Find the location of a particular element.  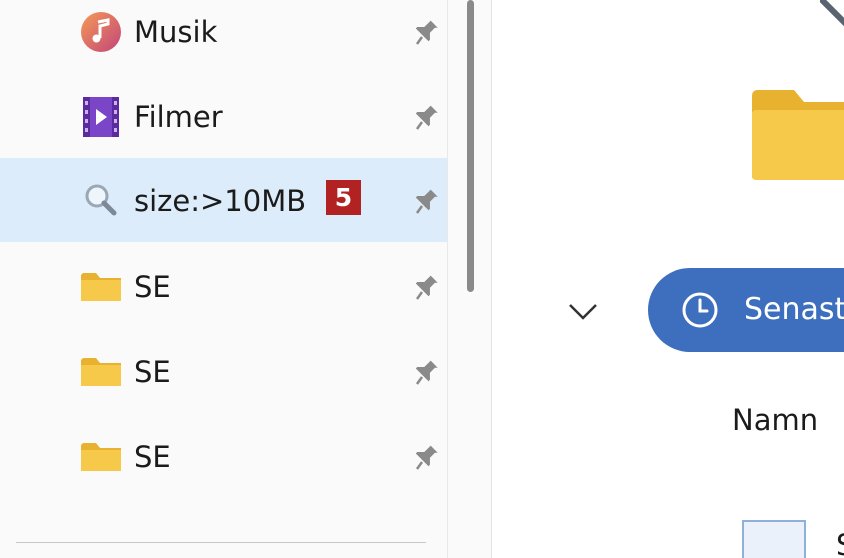

video-icon is located at coordinates (101, 117).